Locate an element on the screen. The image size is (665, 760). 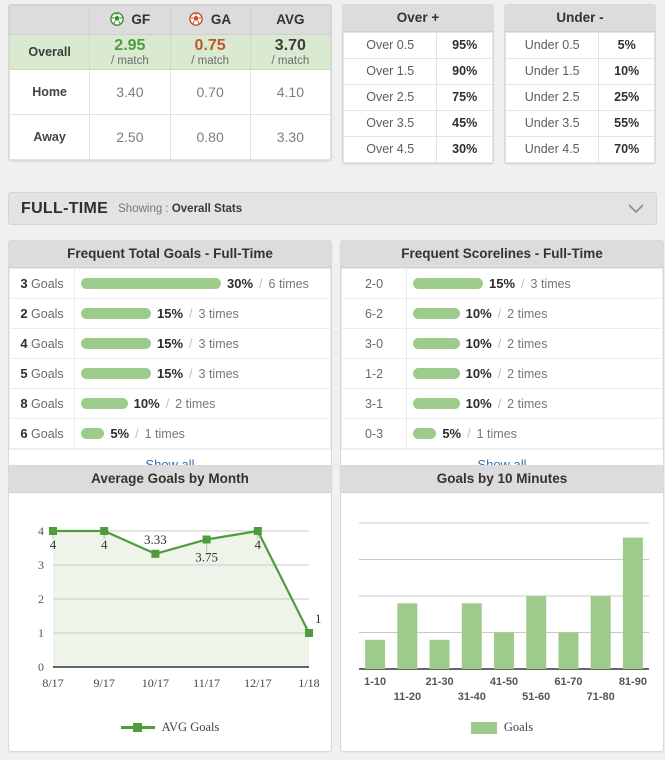
under-pct-0: 5% is located at coordinates (626, 45).